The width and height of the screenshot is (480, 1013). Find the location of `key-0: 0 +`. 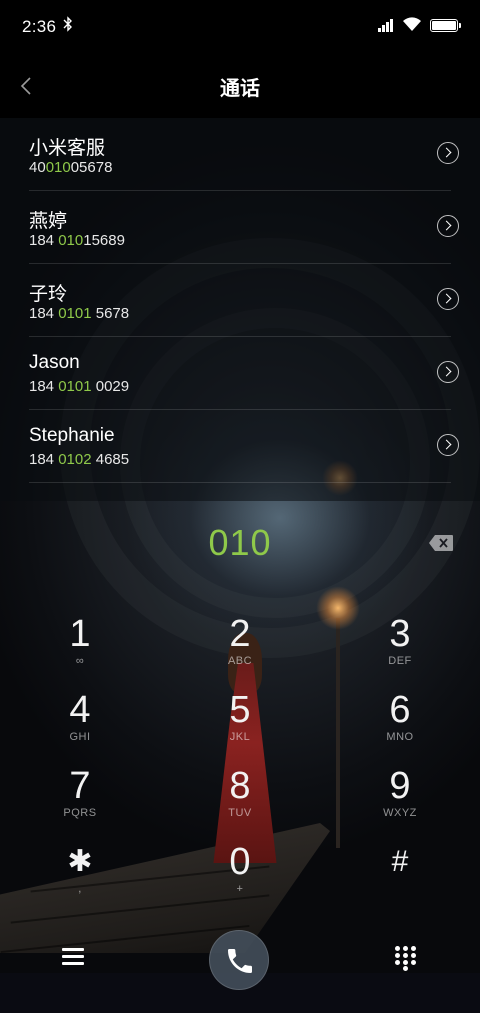

key-0: 0 + is located at coordinates (240, 865).